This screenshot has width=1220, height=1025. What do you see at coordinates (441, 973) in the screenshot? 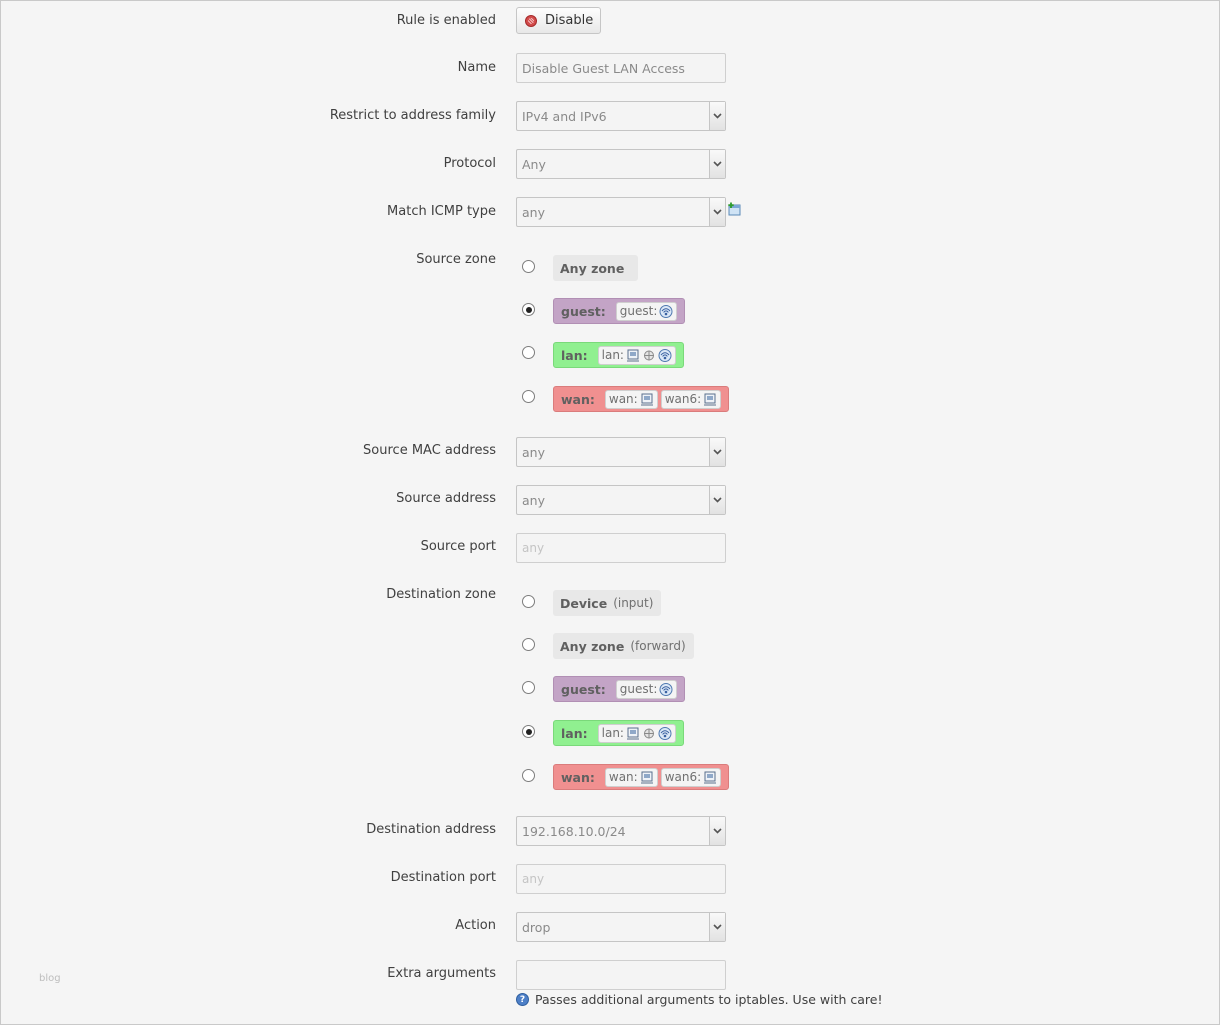
I see `extra-args-label: Extra arguments` at bounding box center [441, 973].